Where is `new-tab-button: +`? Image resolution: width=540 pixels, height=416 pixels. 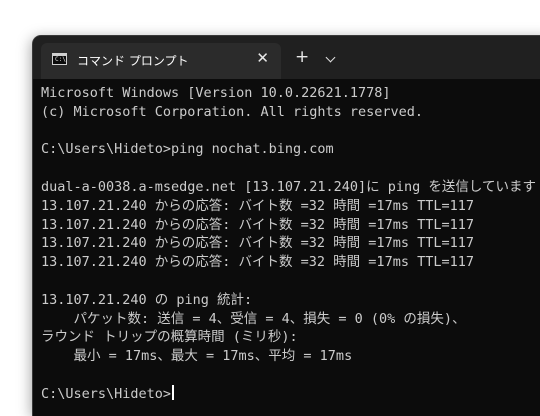
new-tab-button: + is located at coordinates (302, 57).